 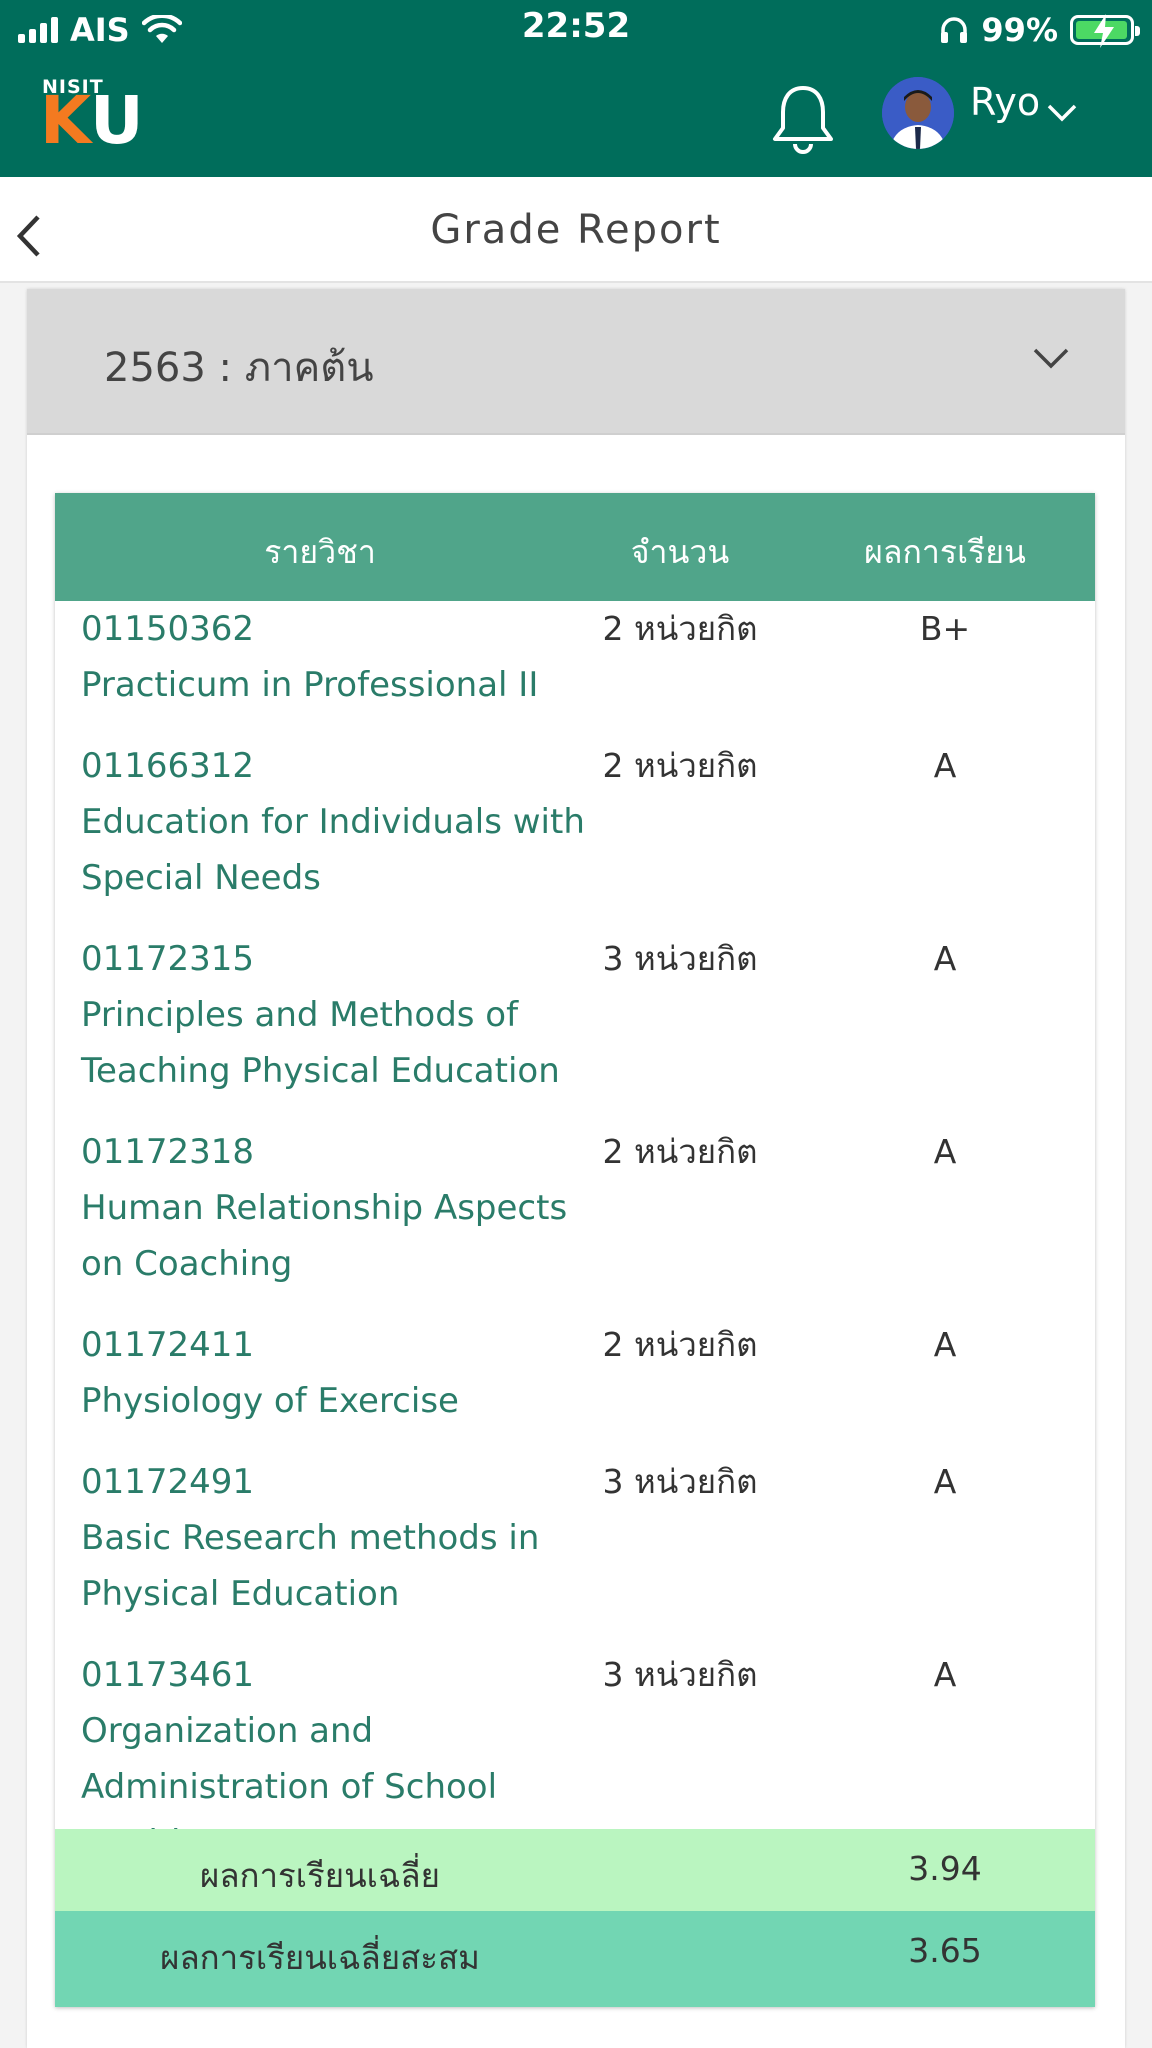 What do you see at coordinates (320, 1957) in the screenshot?
I see `gpax-label: ผลการเรียนเฉลี่ยสะสม` at bounding box center [320, 1957].